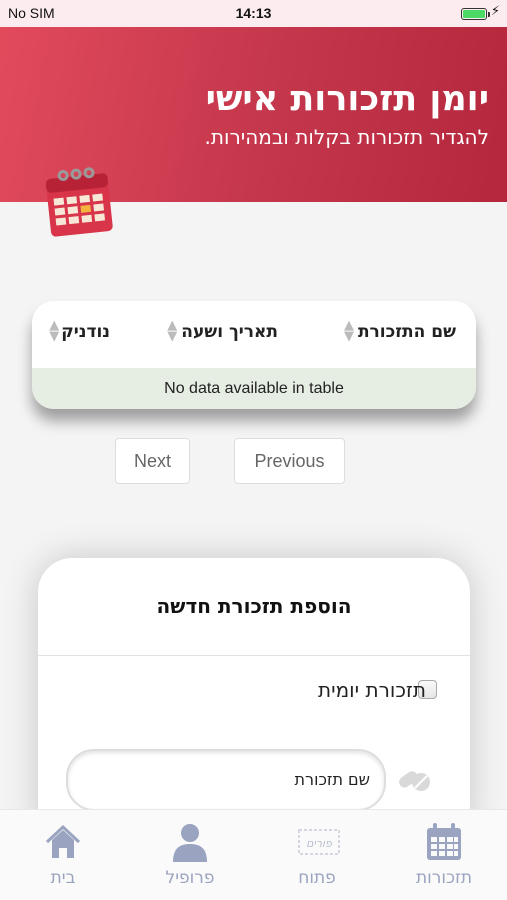 The image size is (507, 900). I want to click on tab-profile-label: פרופיל, so click(190, 878).